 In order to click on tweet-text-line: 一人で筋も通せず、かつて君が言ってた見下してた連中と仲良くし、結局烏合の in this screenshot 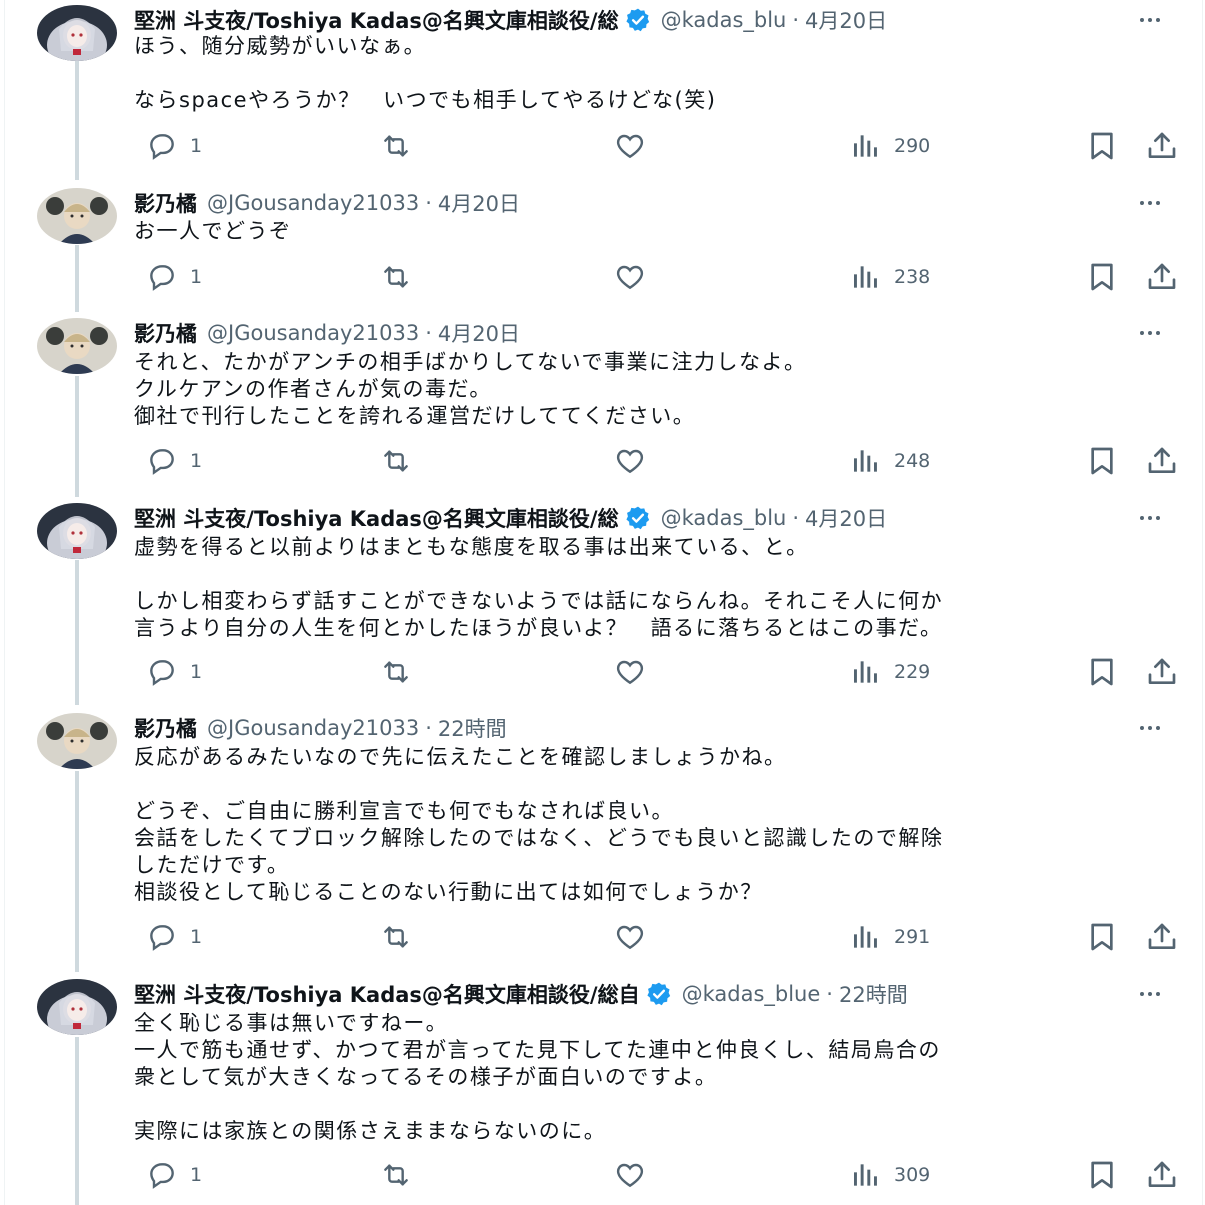, I will do `click(537, 1050)`.